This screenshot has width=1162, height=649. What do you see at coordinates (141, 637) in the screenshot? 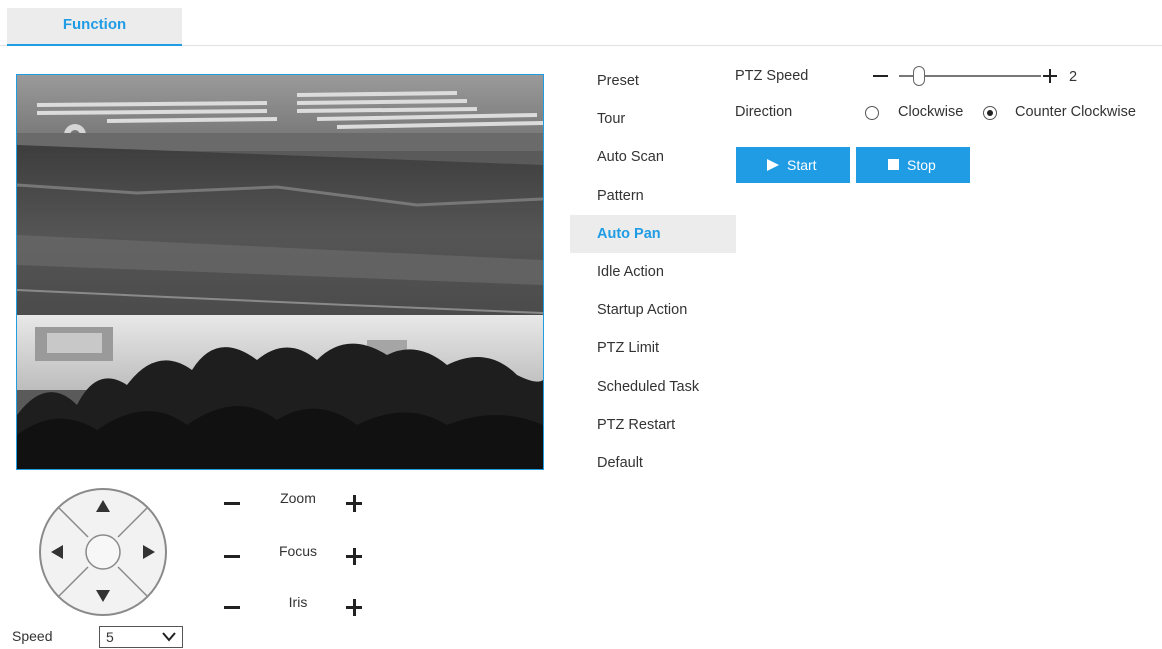
I see `speed-select: 5` at bounding box center [141, 637].